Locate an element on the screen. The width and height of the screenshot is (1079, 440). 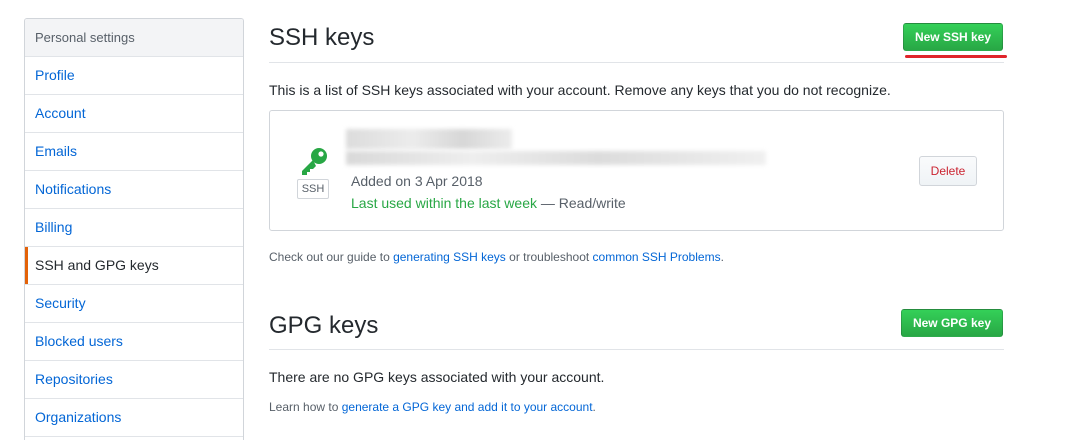
key-icon is located at coordinates (314, 161).